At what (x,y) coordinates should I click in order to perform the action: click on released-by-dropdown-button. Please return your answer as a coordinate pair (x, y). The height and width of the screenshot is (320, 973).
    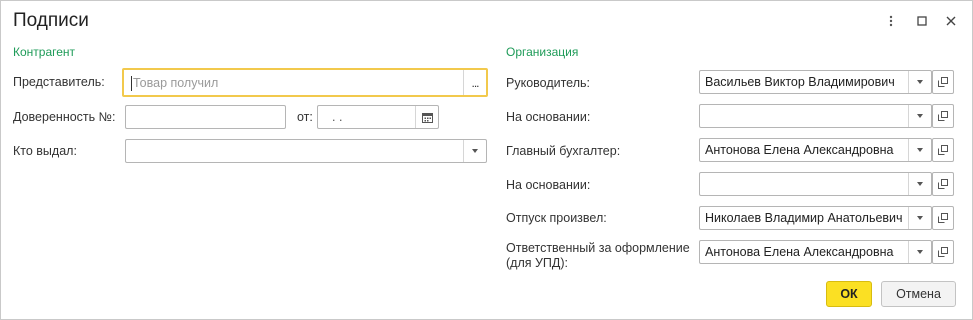
    Looking at the image, I should click on (919, 218).